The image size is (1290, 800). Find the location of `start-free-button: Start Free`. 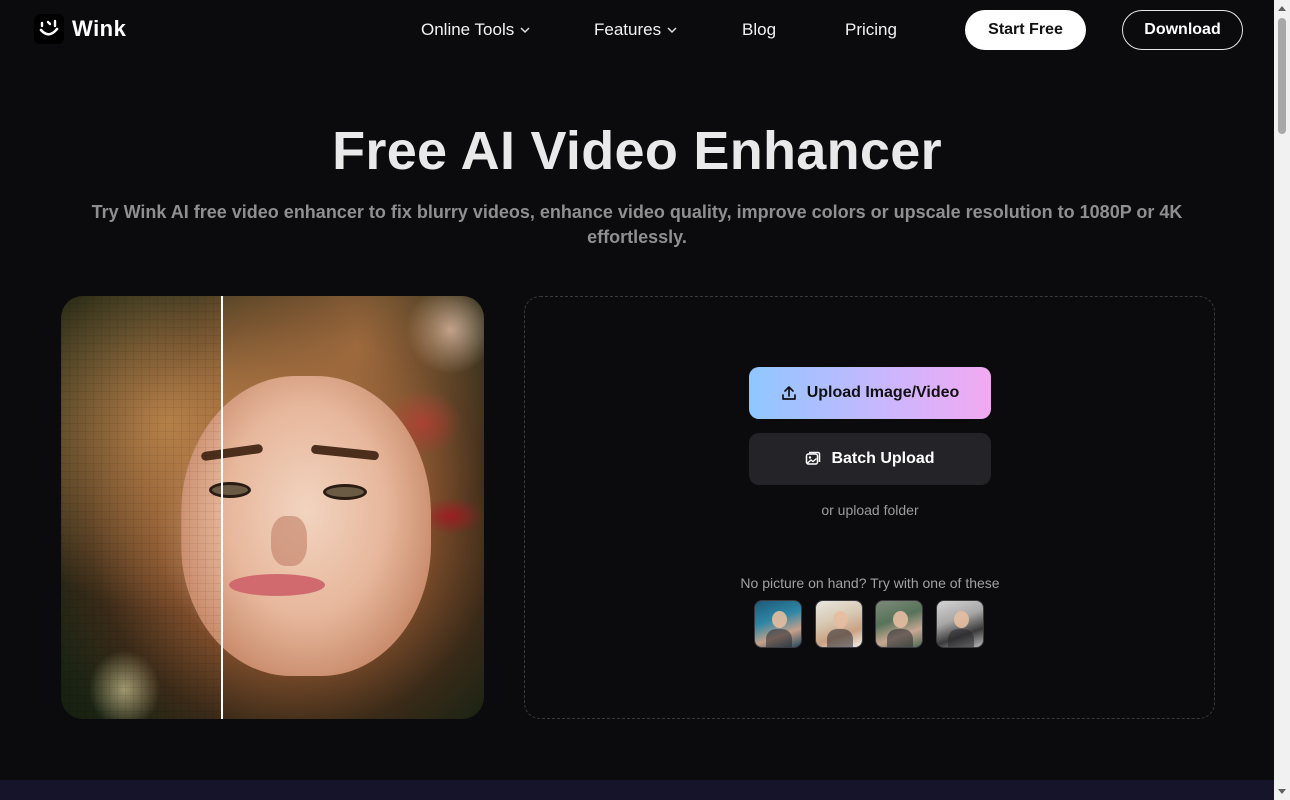

start-free-button: Start Free is located at coordinates (1025, 30).